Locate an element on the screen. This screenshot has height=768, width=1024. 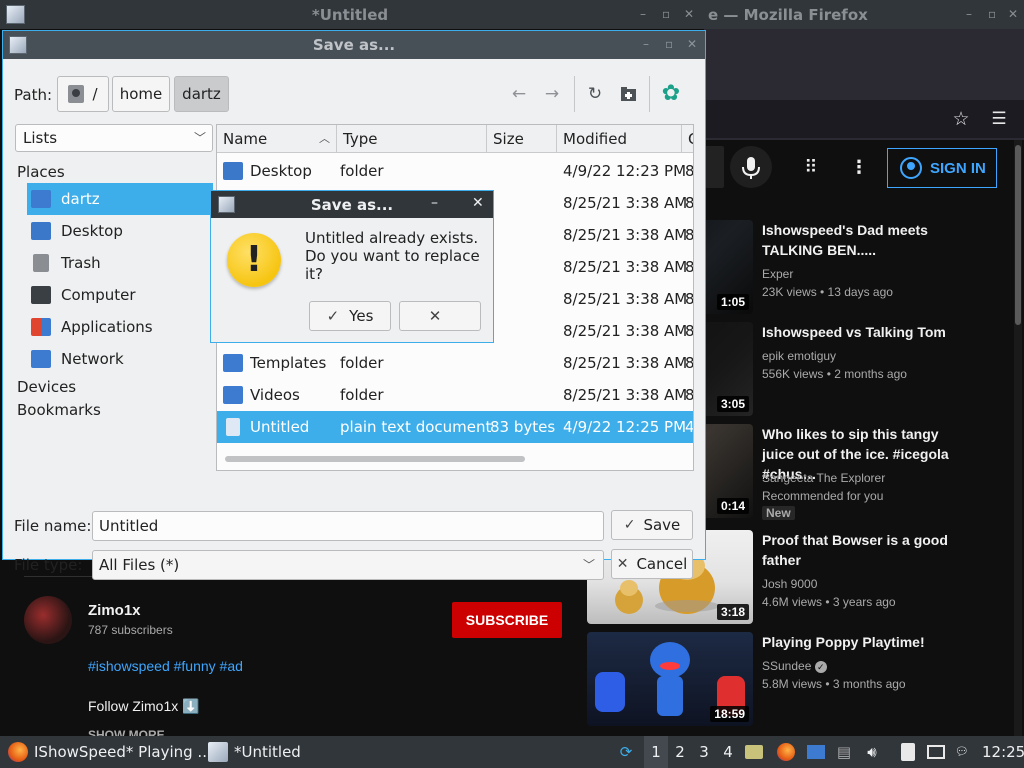
toolbar-separator is located at coordinates (649, 94).